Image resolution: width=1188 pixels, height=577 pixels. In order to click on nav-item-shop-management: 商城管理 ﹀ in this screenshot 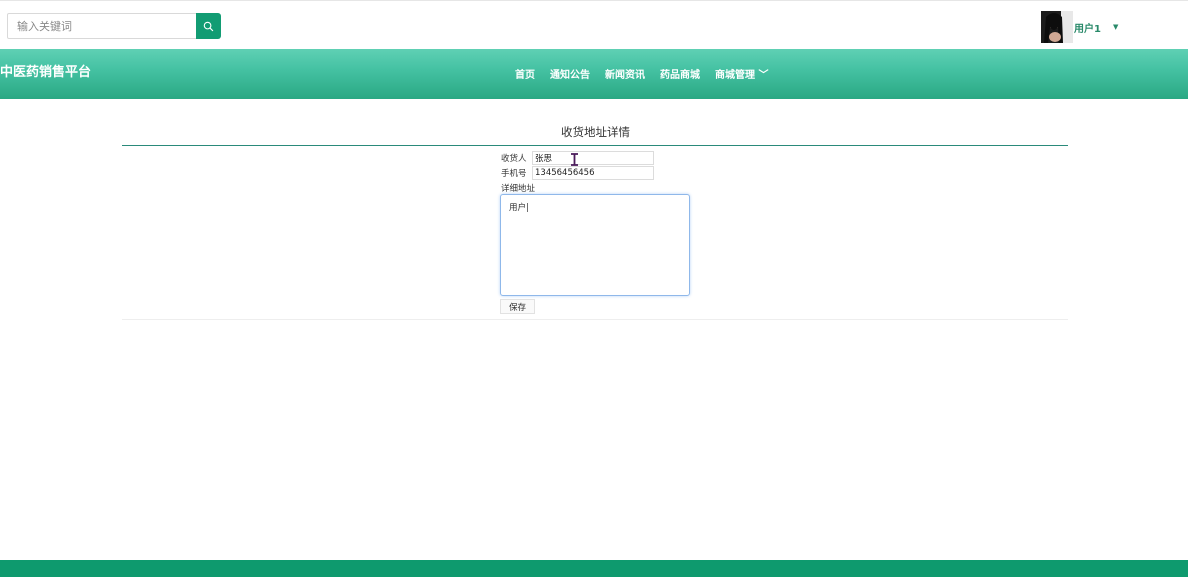, I will do `click(741, 73)`.